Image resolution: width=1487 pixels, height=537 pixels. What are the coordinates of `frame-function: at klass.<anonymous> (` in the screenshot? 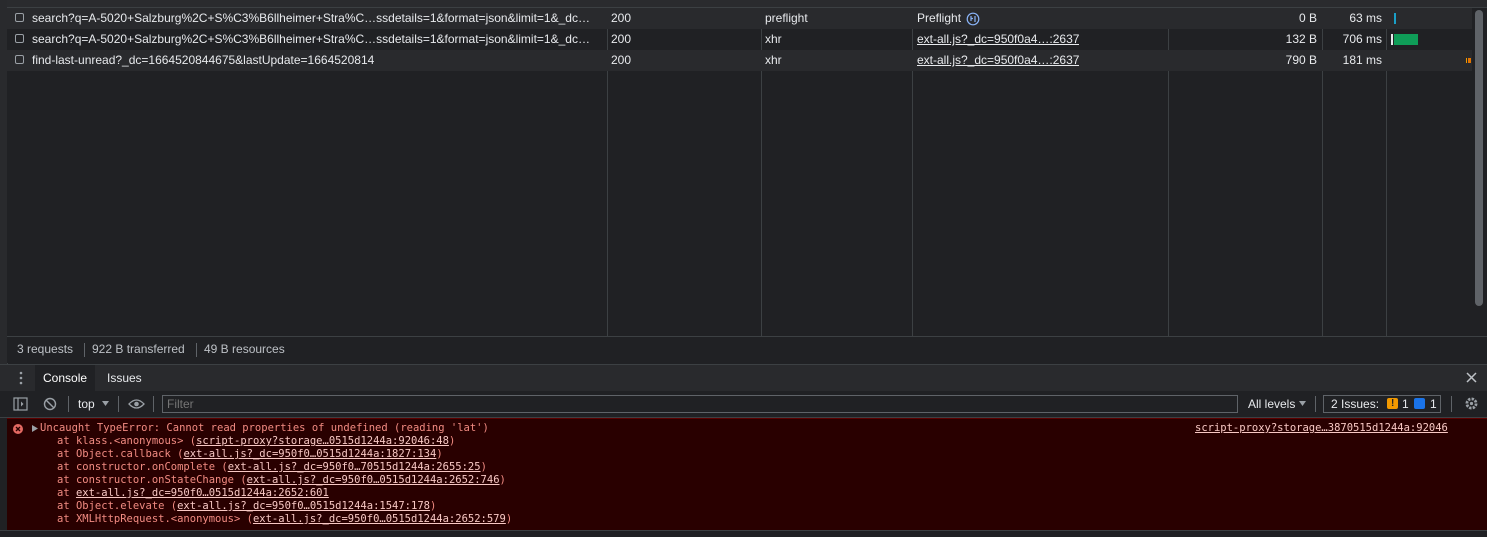 It's located at (127, 441).